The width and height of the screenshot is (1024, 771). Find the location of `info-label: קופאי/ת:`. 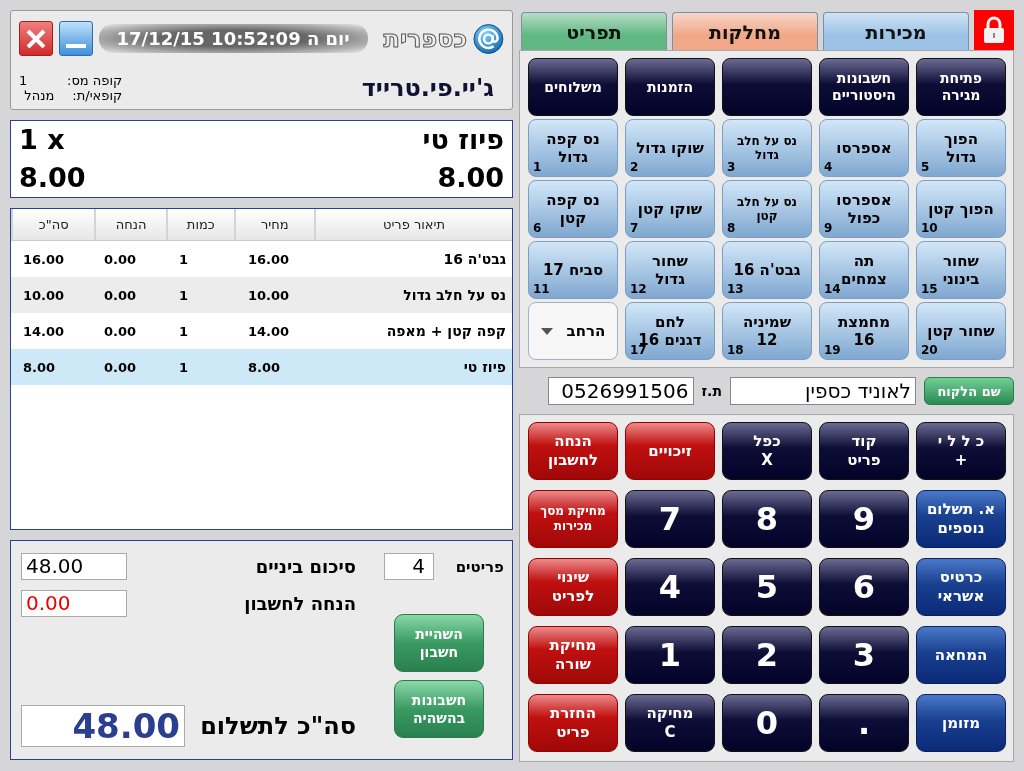

info-label: קופאי/ת: is located at coordinates (97, 95).